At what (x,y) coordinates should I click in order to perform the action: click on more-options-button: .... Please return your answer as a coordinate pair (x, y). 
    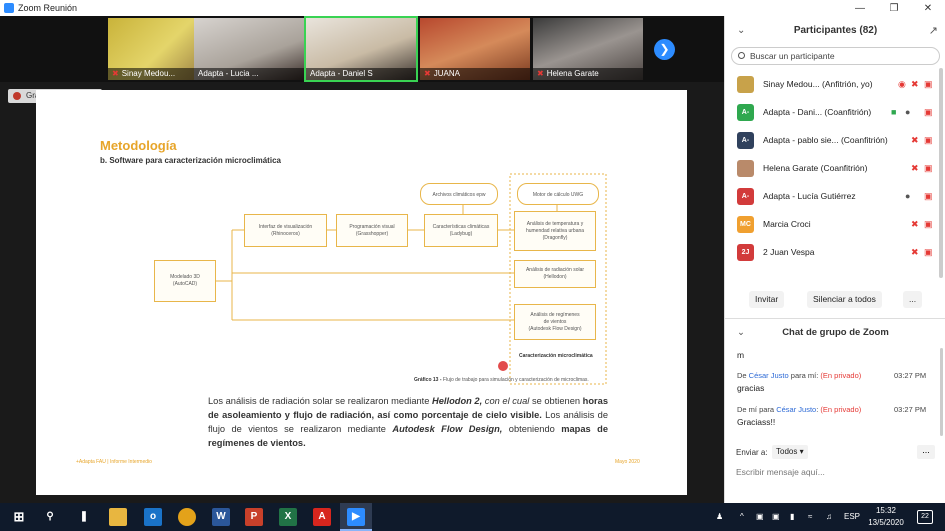
    Looking at the image, I should click on (913, 299).